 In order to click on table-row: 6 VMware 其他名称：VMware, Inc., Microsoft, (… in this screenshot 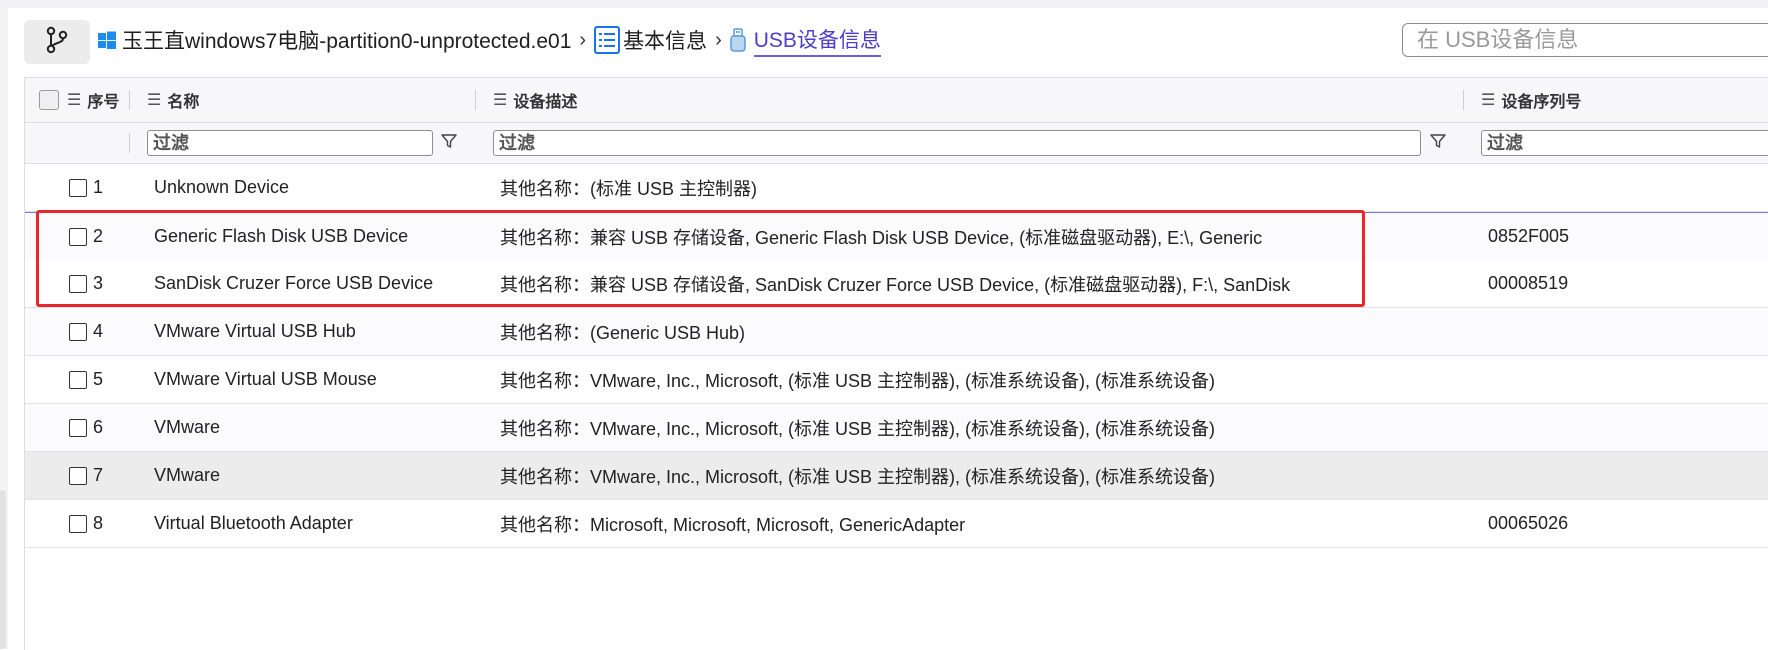, I will do `click(896, 428)`.